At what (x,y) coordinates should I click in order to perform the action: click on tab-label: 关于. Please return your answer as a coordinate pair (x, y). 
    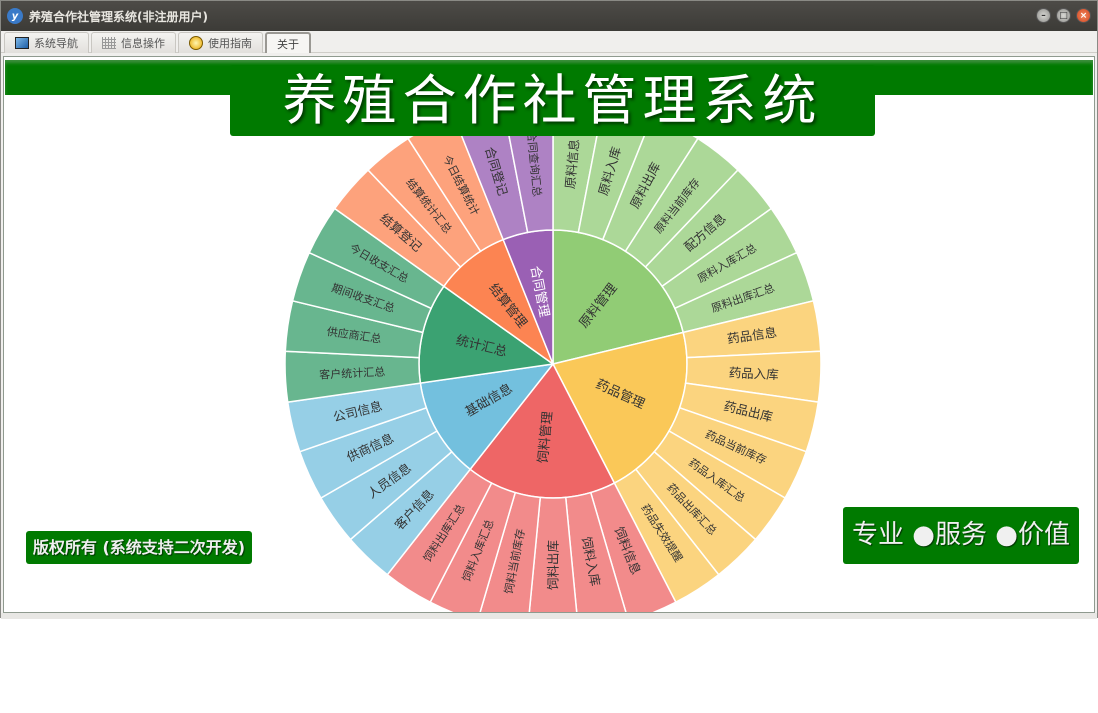
    Looking at the image, I should click on (288, 44).